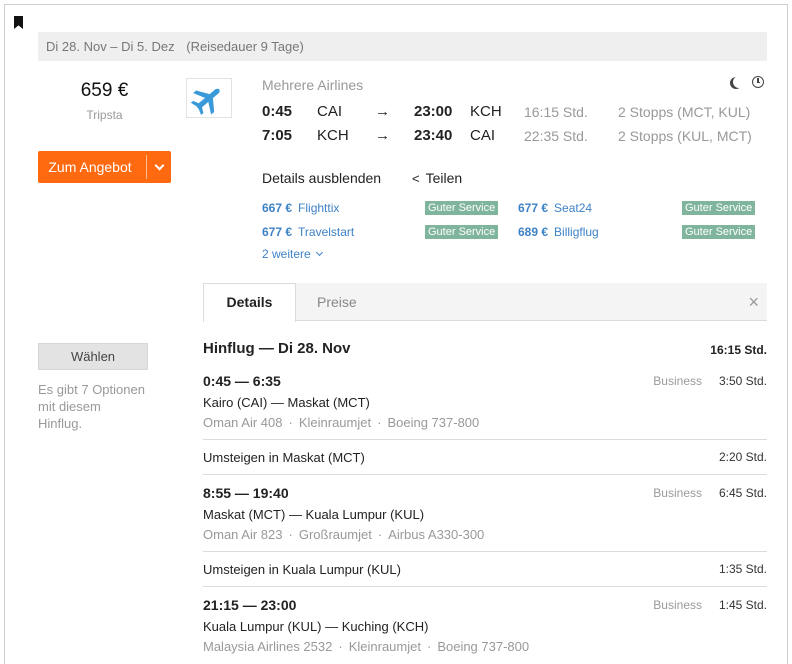 The height and width of the screenshot is (664, 792). What do you see at coordinates (483, 135) in the screenshot?
I see `leg-destination: CAI` at bounding box center [483, 135].